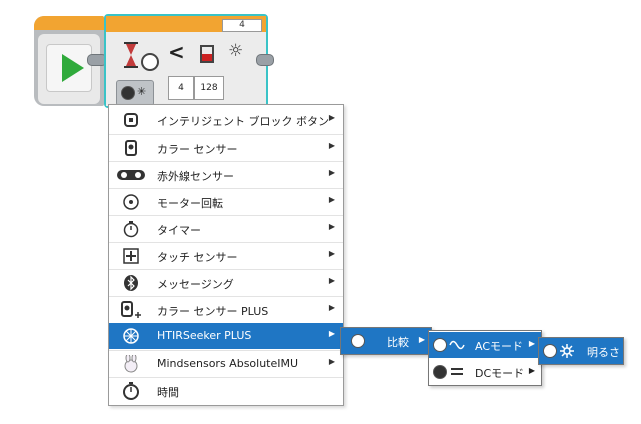 Image resolution: width=641 pixels, height=424 pixels. I want to click on infrared-sensor-icon, so click(131, 175).